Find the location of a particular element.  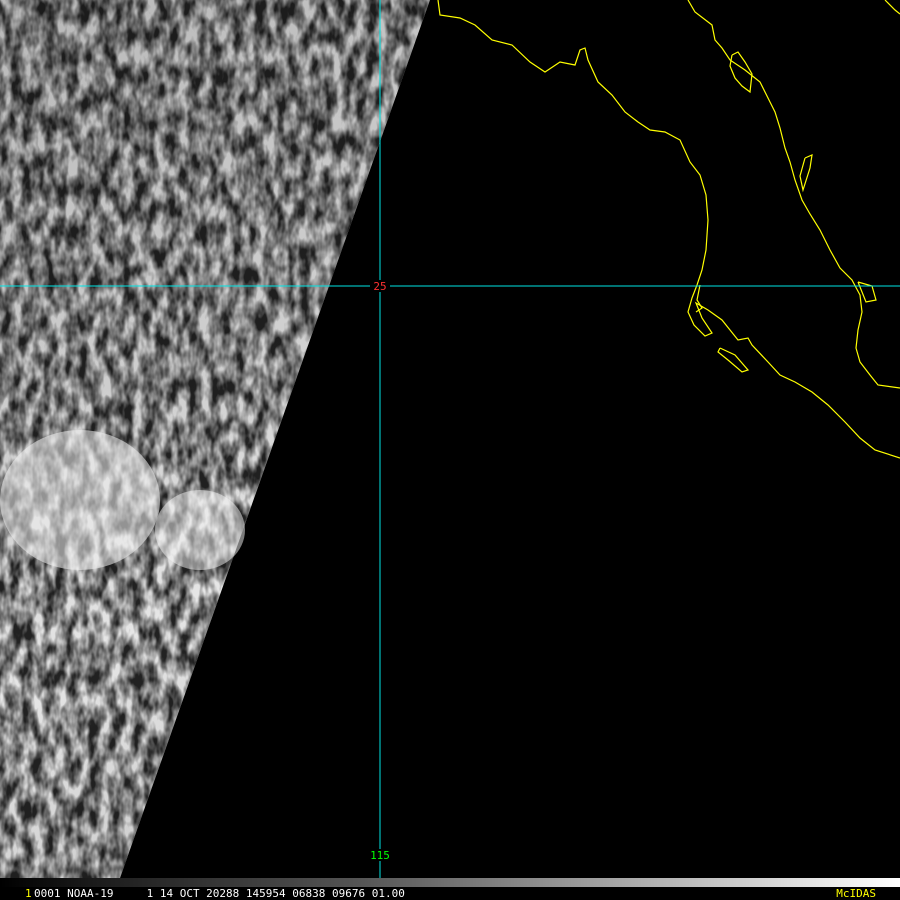

longitude-label: 115 is located at coordinates (380, 855).